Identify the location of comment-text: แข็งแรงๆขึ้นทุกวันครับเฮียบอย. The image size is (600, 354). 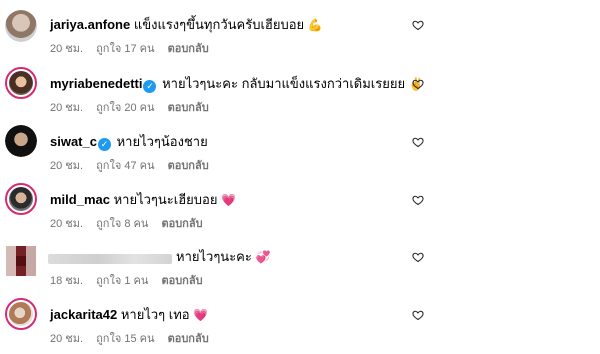
(219, 24).